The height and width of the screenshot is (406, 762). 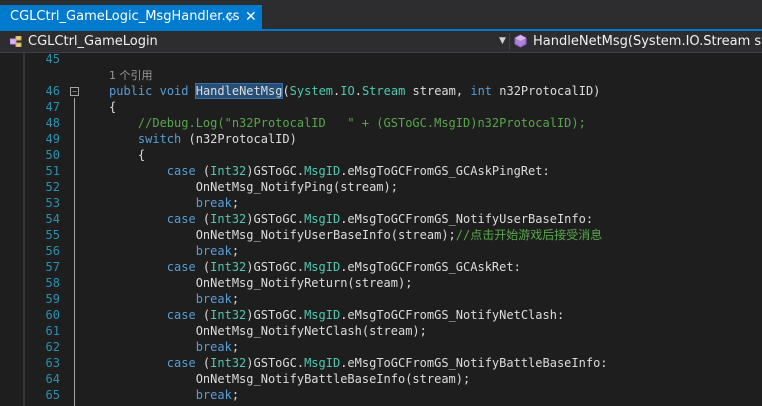 What do you see at coordinates (230, 17) in the screenshot?
I see `pin-icon: ⊹` at bounding box center [230, 17].